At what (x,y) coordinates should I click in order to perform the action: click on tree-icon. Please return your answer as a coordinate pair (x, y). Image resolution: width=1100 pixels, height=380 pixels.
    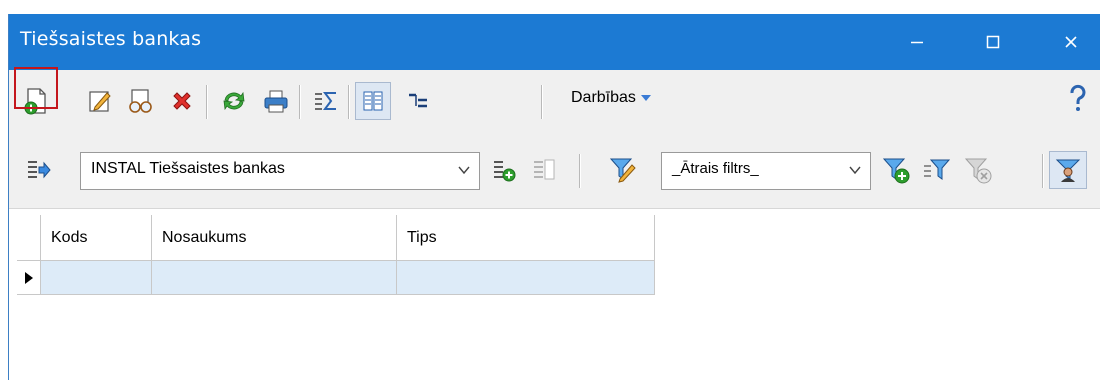
    Looking at the image, I should click on (418, 100).